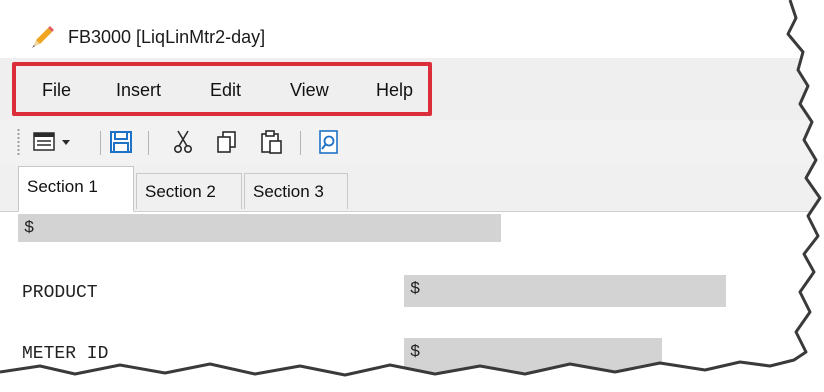 The width and height of the screenshot is (824, 392). I want to click on product-field: $, so click(565, 291).